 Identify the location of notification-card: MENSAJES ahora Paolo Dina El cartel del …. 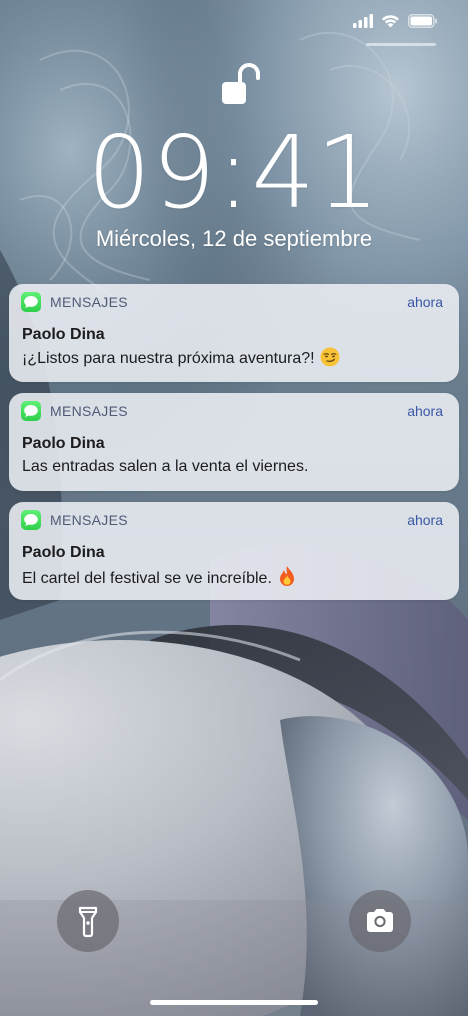
(234, 551).